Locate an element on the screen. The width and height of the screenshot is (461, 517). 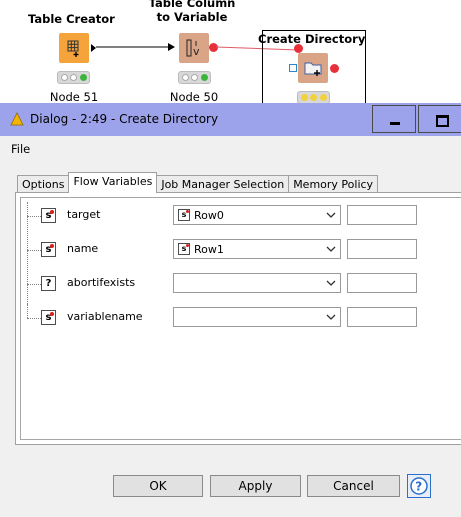
minimize-icon is located at coordinates (395, 123).